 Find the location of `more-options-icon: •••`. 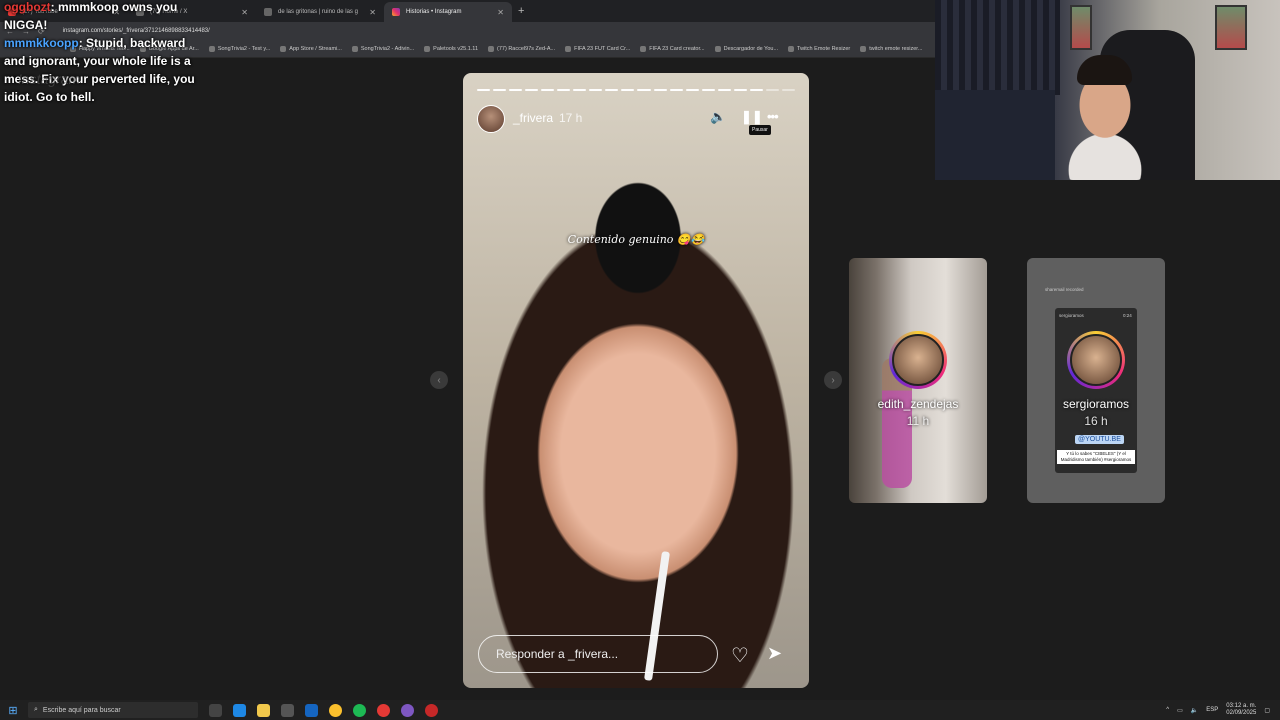

more-options-icon: ••• is located at coordinates (773, 116).